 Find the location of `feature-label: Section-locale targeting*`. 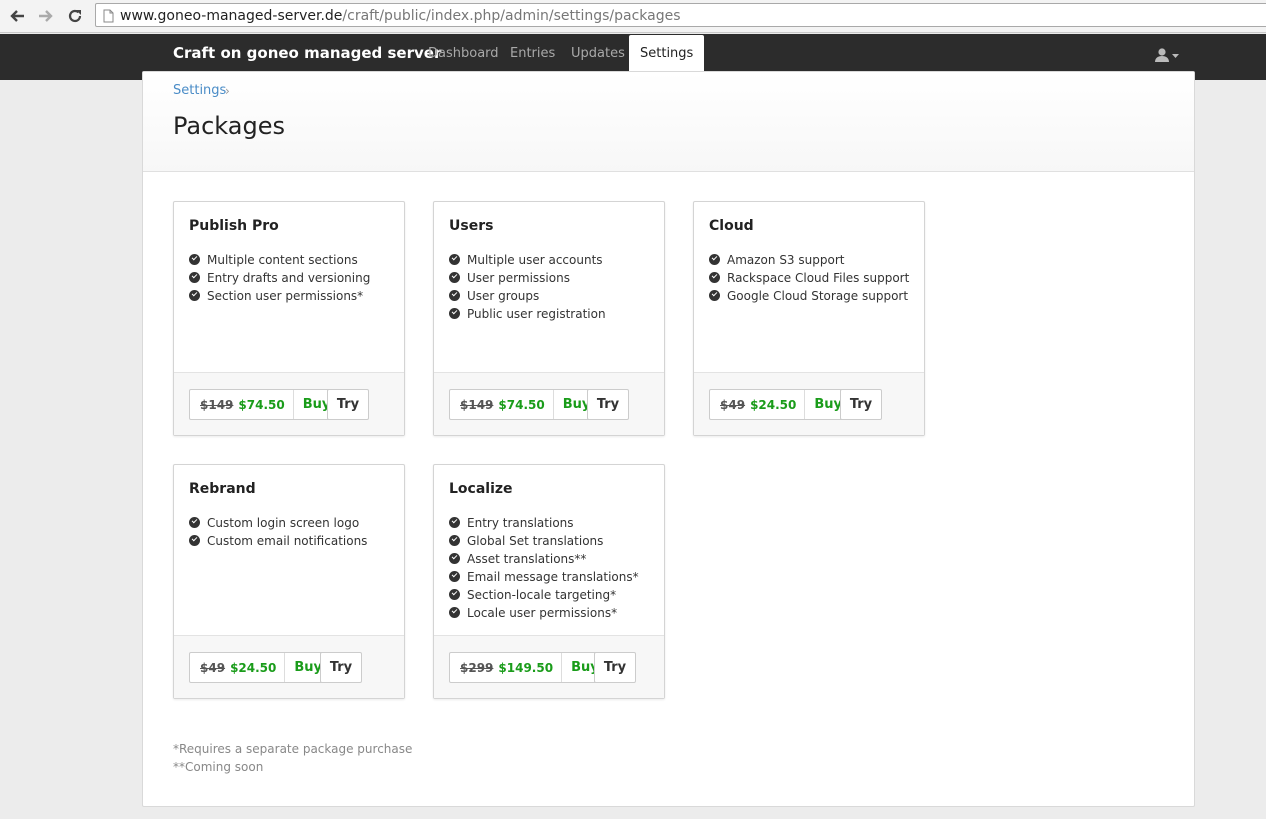

feature-label: Section-locale targeting* is located at coordinates (542, 595).